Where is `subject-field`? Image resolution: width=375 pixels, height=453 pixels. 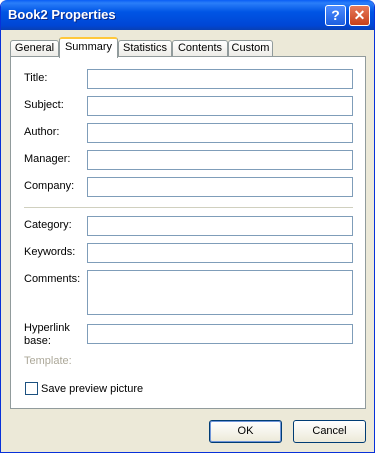
subject-field is located at coordinates (220, 106).